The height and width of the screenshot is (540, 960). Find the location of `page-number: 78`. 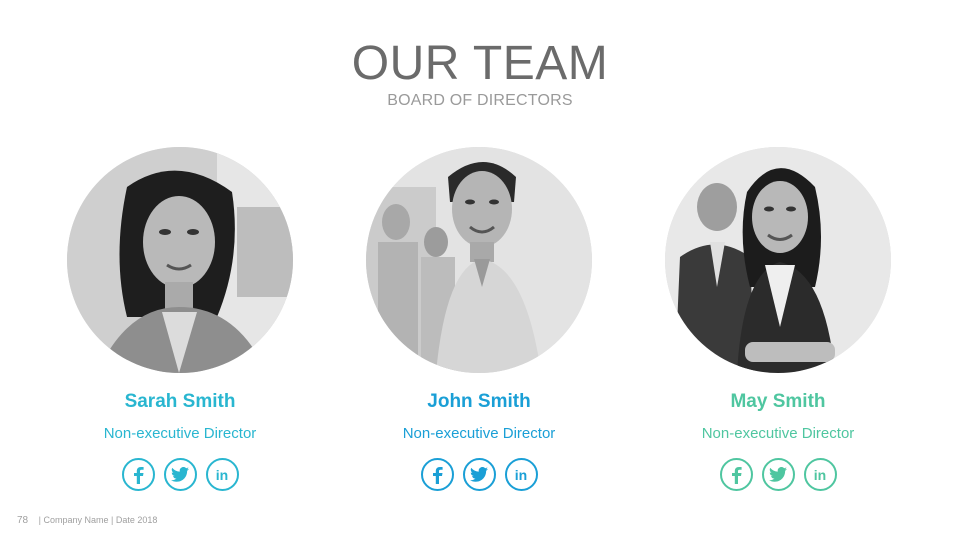

page-number: 78 is located at coordinates (23, 520).